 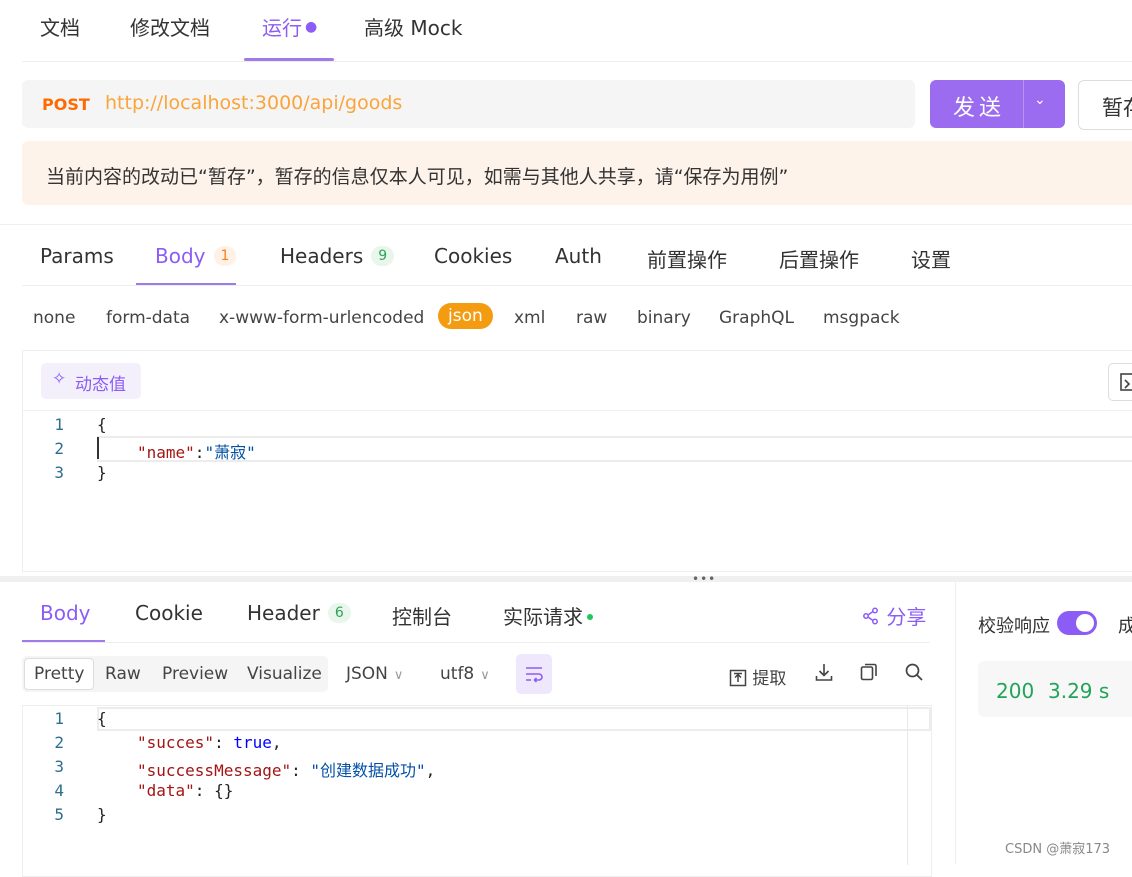 I want to click on status-code: 200, so click(x=1015, y=691).